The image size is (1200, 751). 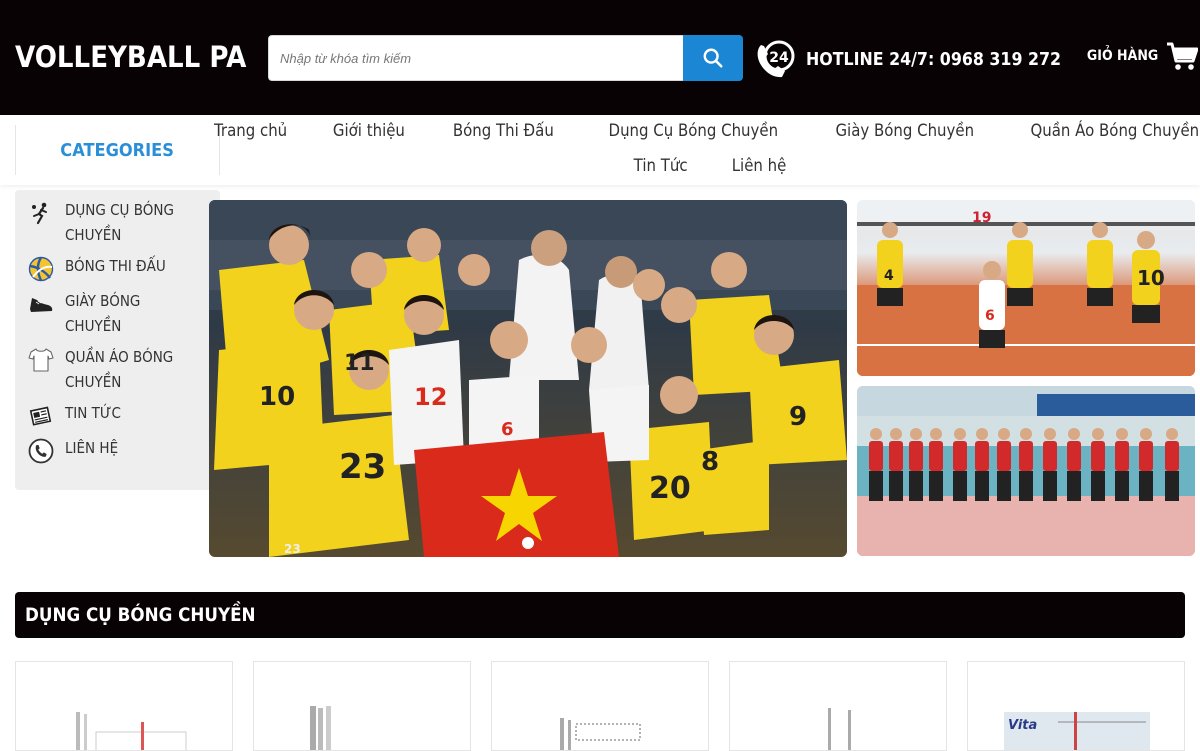 I want to click on sidebar-item-label: Giày bóng chuyền, so click(x=103, y=313).